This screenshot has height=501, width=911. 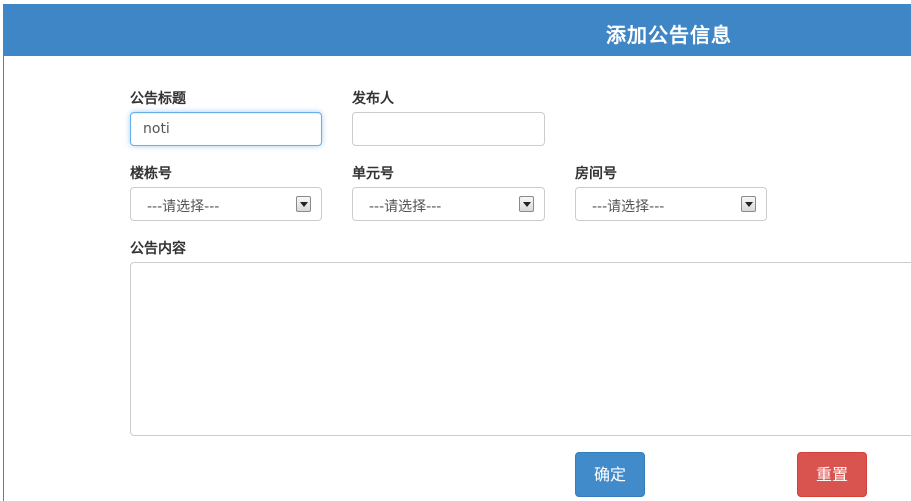 What do you see at coordinates (448, 129) in the screenshot?
I see `publisher-input` at bounding box center [448, 129].